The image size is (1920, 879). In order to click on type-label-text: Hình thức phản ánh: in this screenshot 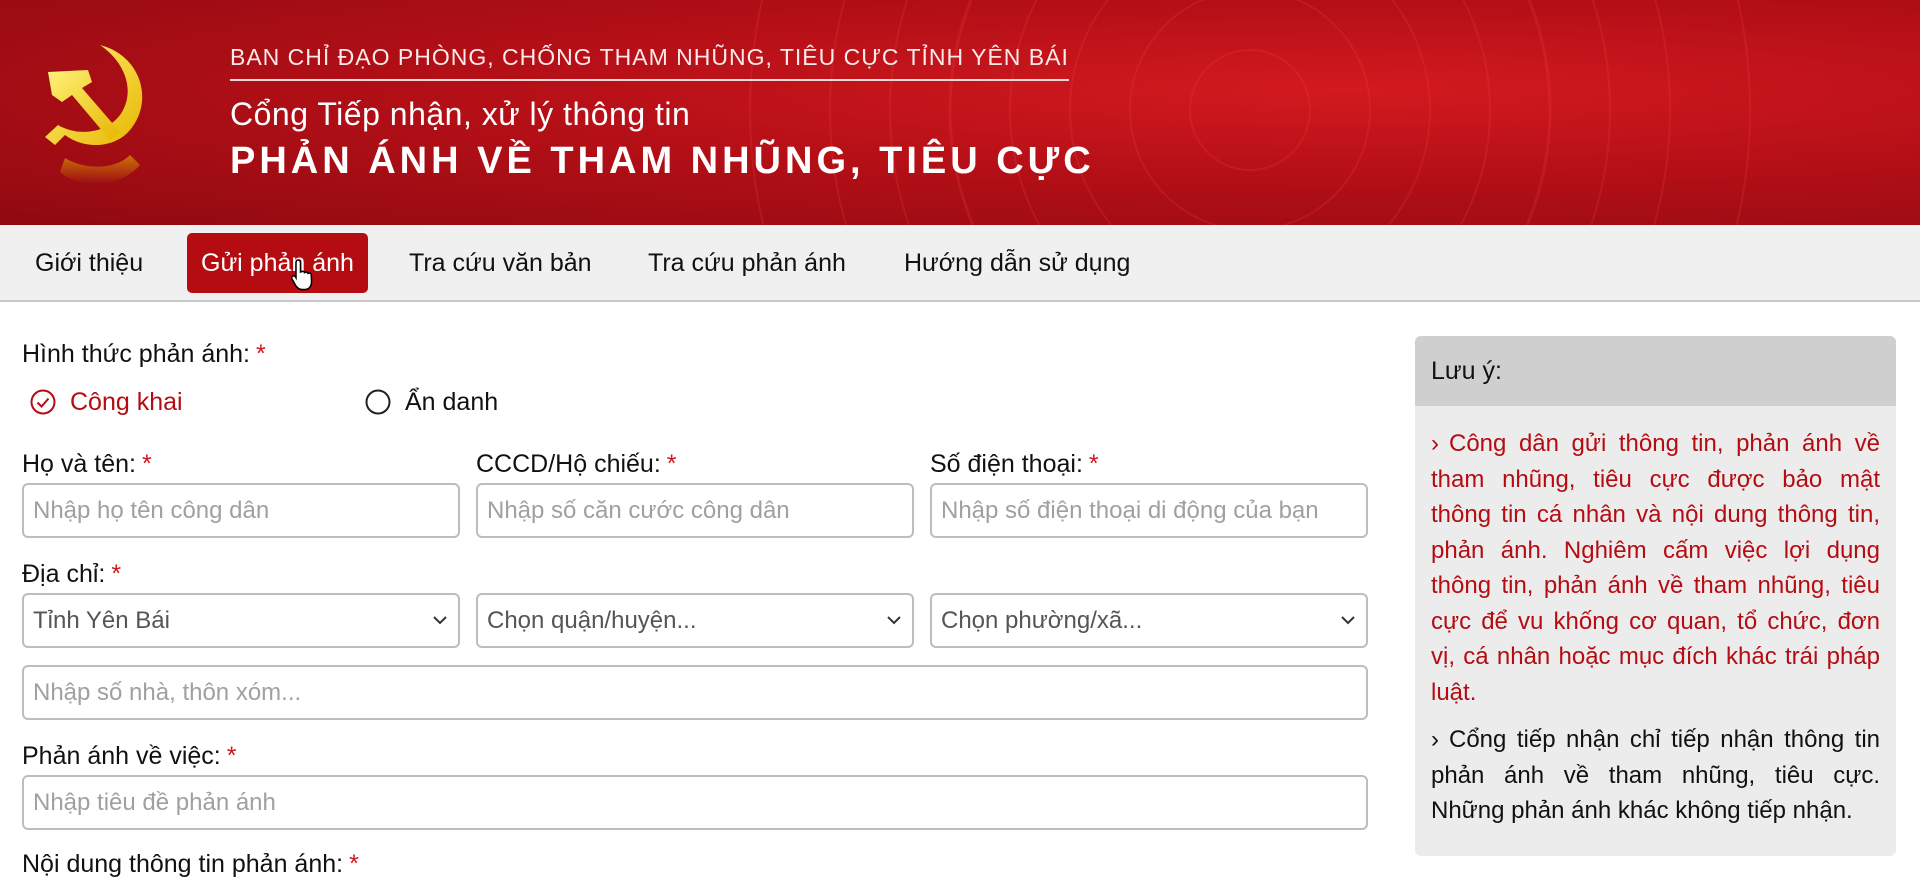, I will do `click(136, 354)`.